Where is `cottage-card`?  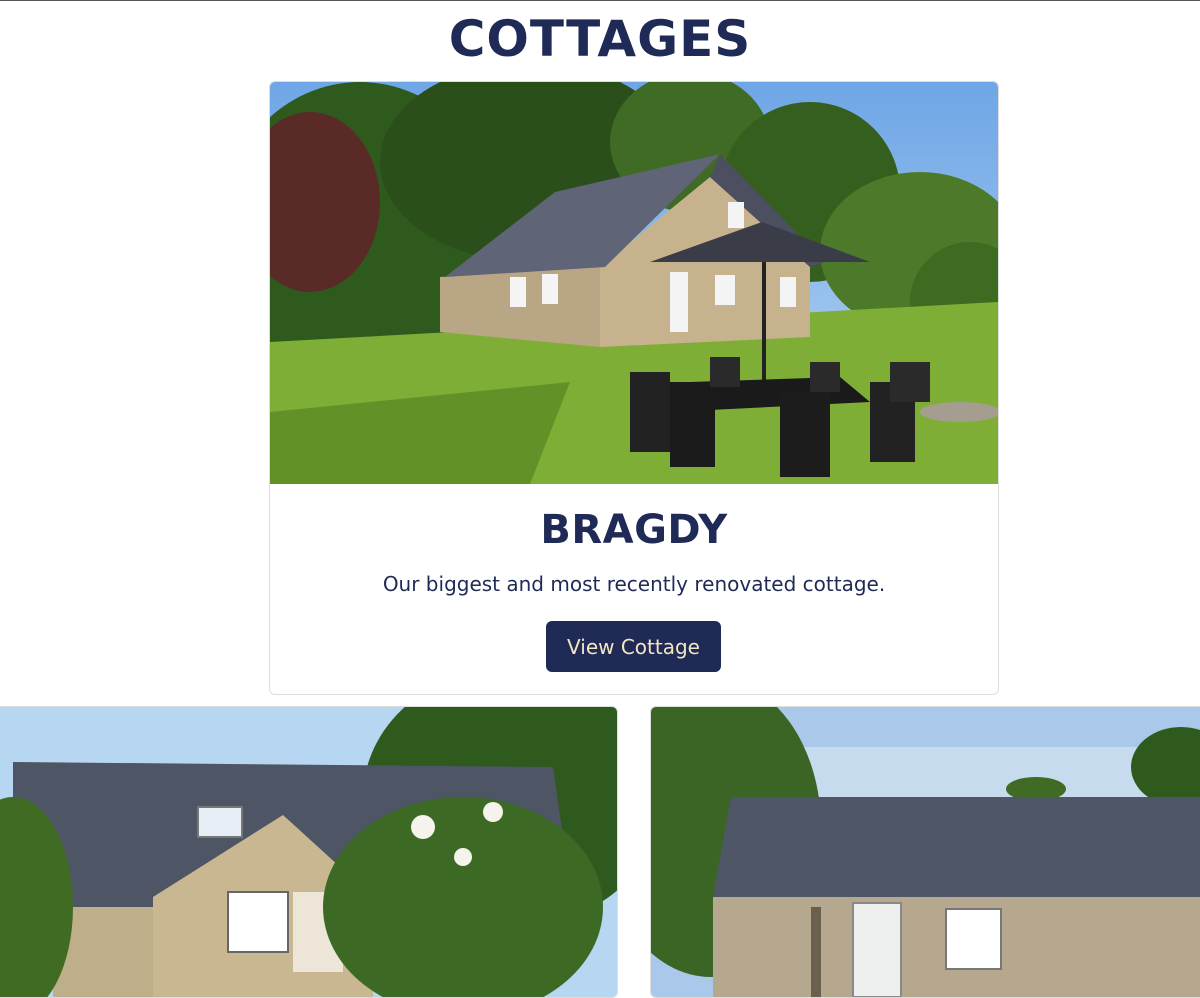 cottage-card is located at coordinates (925, 852).